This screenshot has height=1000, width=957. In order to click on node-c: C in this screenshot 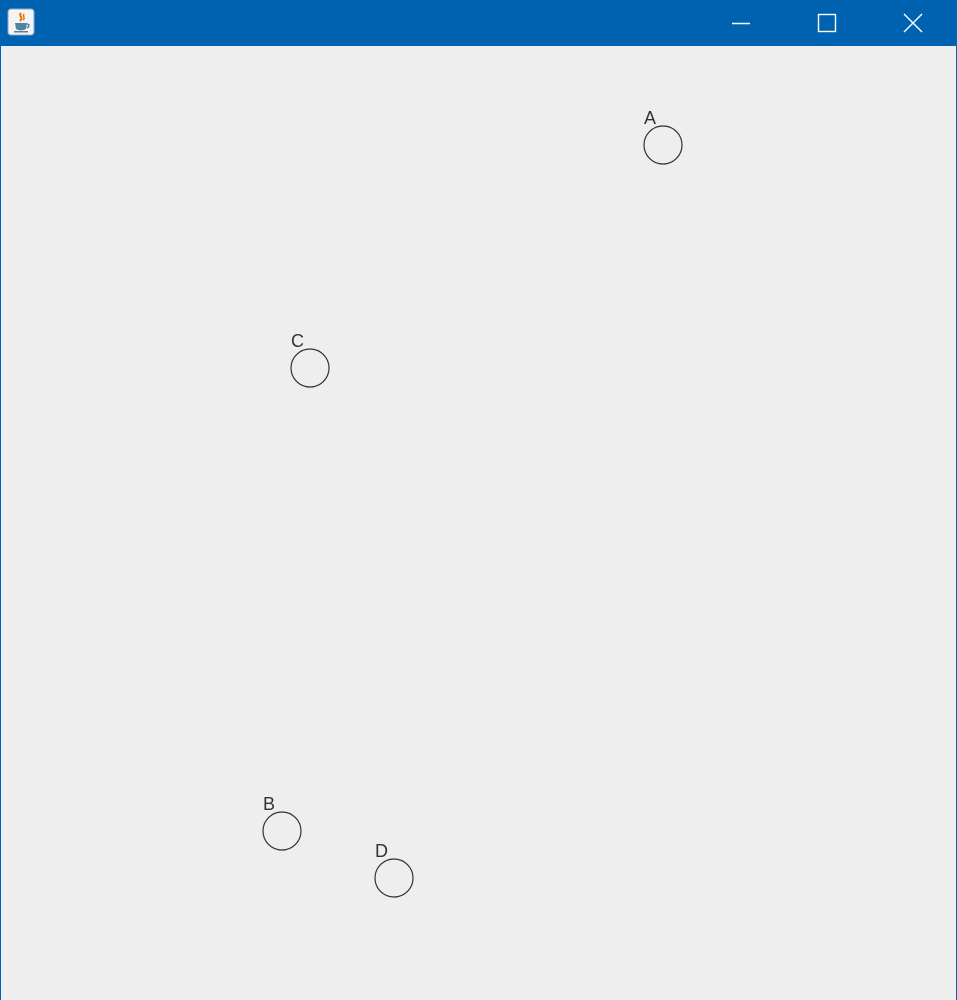, I will do `click(310, 359)`.